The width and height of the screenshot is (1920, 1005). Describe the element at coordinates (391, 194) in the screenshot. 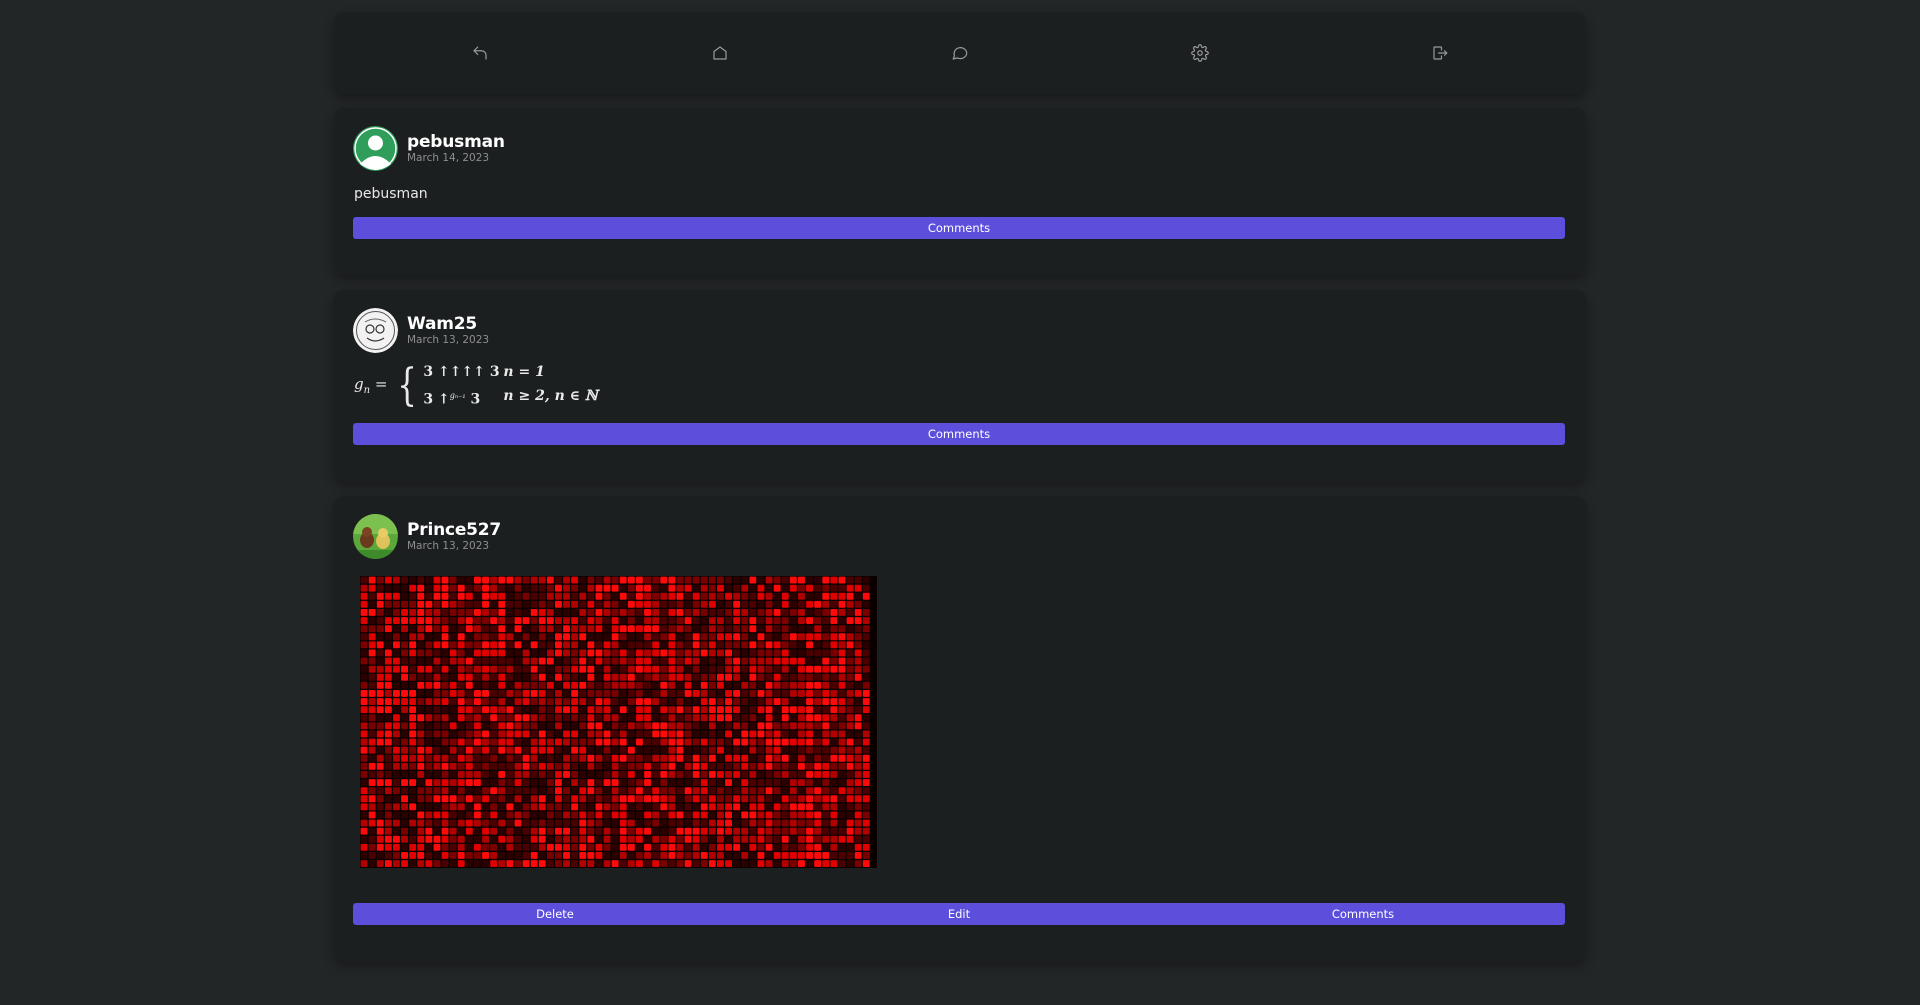

I see `post-text: pebusman` at that location.